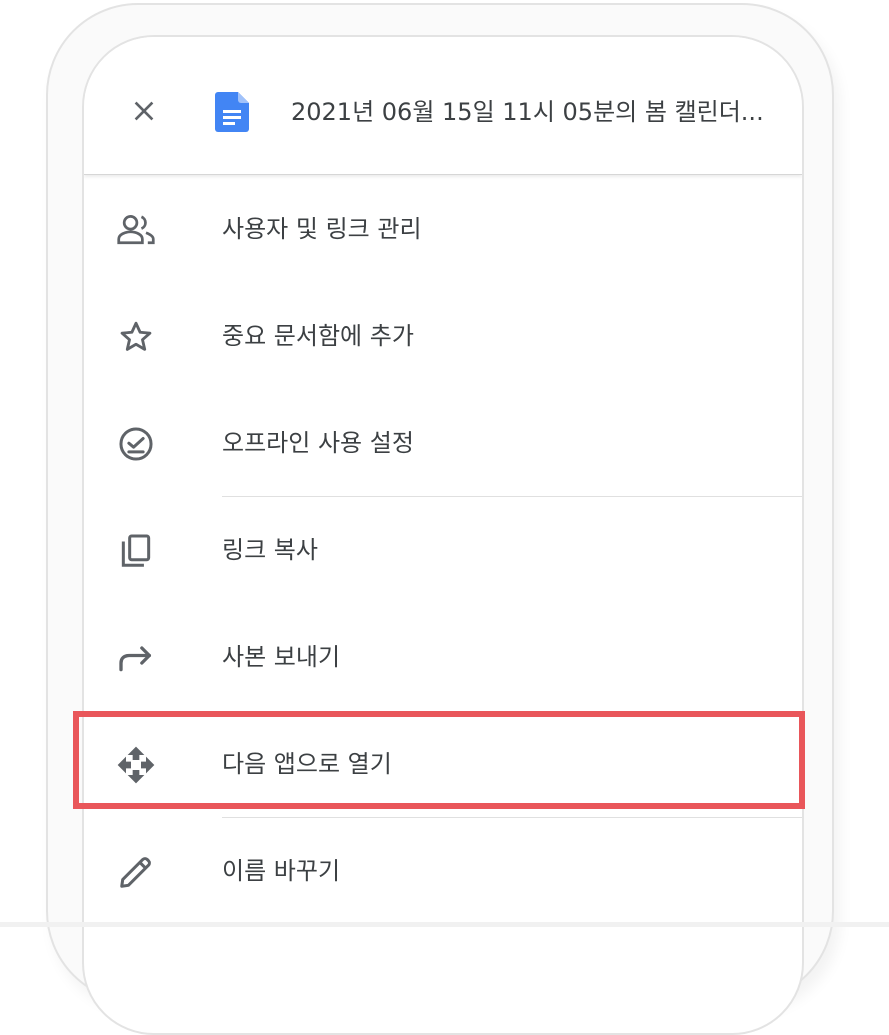  What do you see at coordinates (136, 230) in the screenshot?
I see `people-icon` at bounding box center [136, 230].